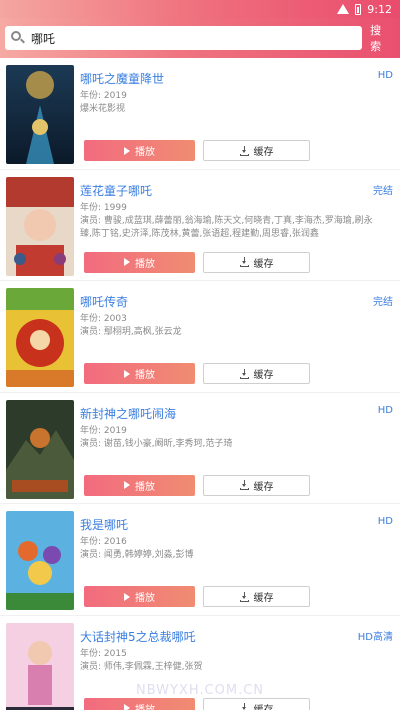 This screenshot has height=710, width=400. What do you see at coordinates (104, 301) in the screenshot?
I see `item-title: 哪吒传奇` at bounding box center [104, 301].